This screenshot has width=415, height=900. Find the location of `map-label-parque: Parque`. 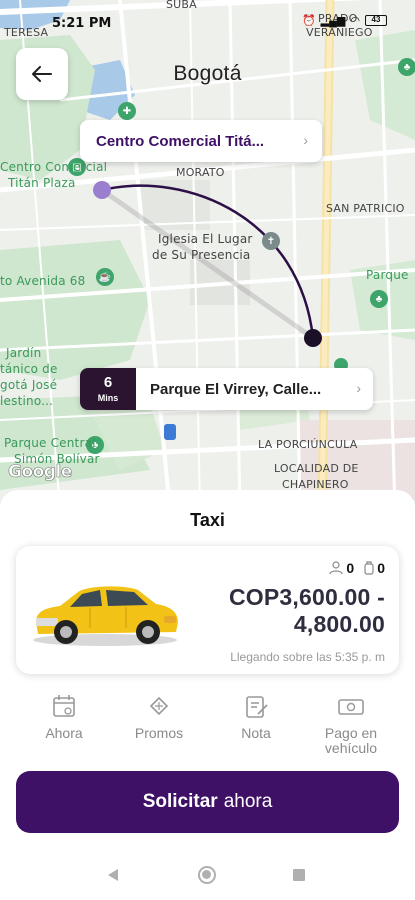

map-label-parque: Parque is located at coordinates (387, 275).